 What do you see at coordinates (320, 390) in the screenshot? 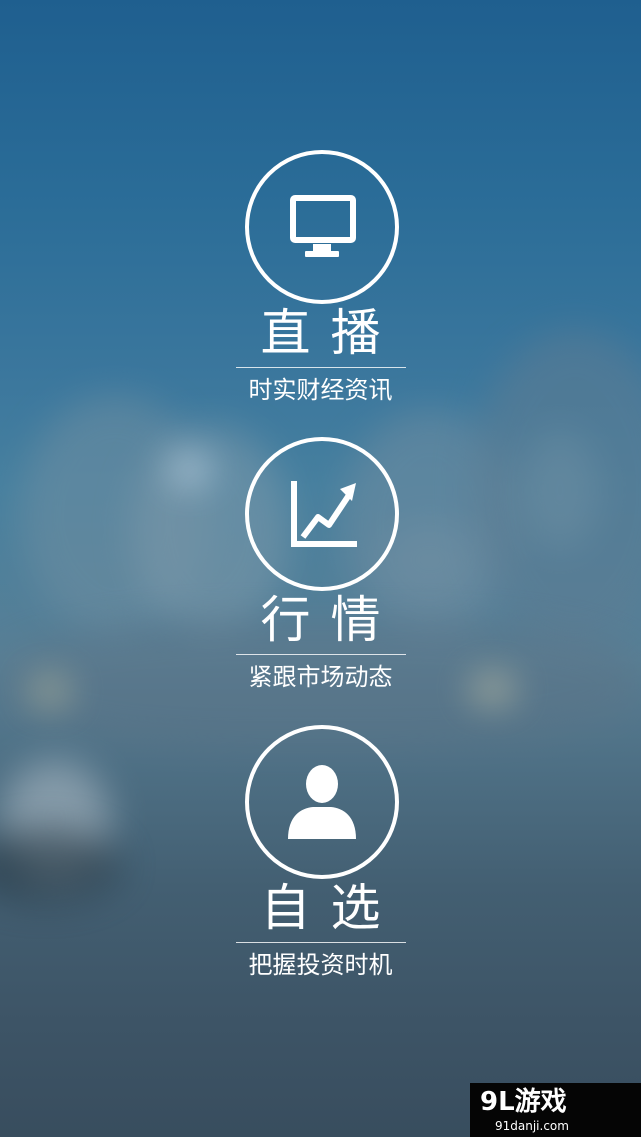
I see `feature-subtitle: 时实财经资讯` at bounding box center [320, 390].